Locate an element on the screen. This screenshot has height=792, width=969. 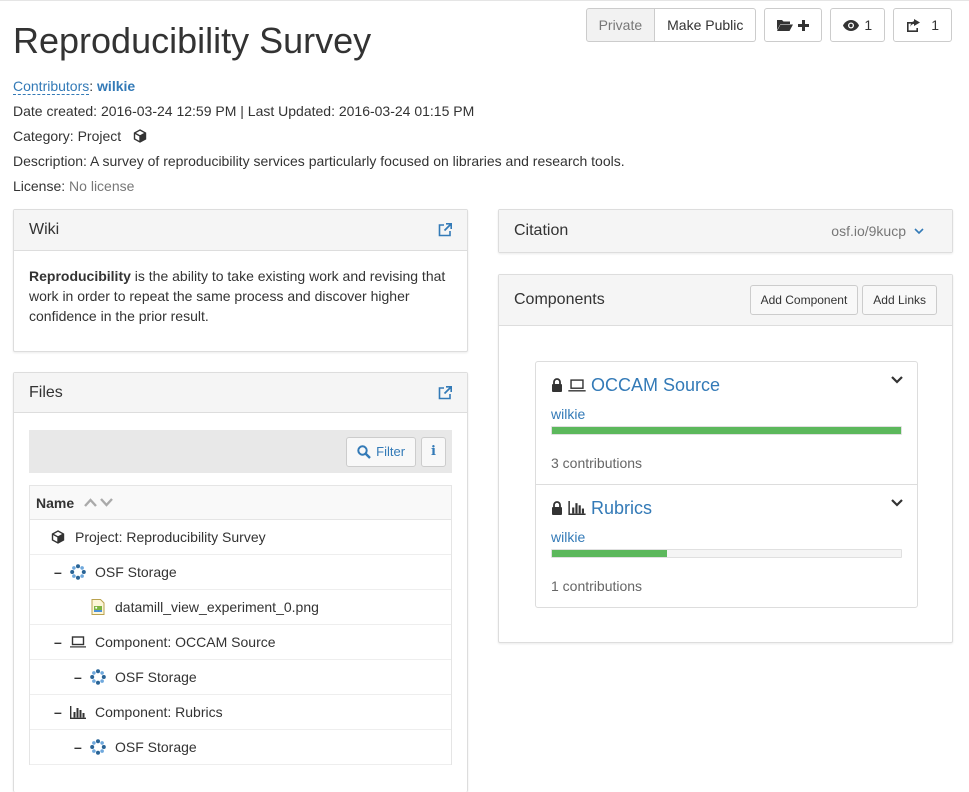
citation-url: osf.io/9kucp is located at coordinates (868, 231).